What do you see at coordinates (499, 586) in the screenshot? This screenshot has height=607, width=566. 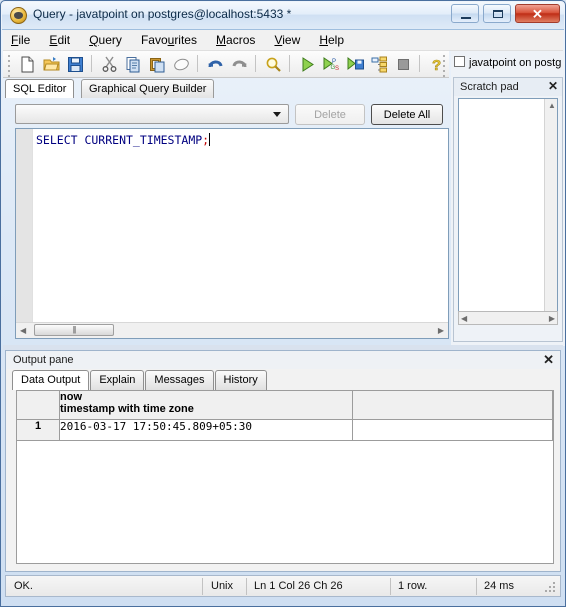 I see `status-duration: 24 ms` at bounding box center [499, 586].